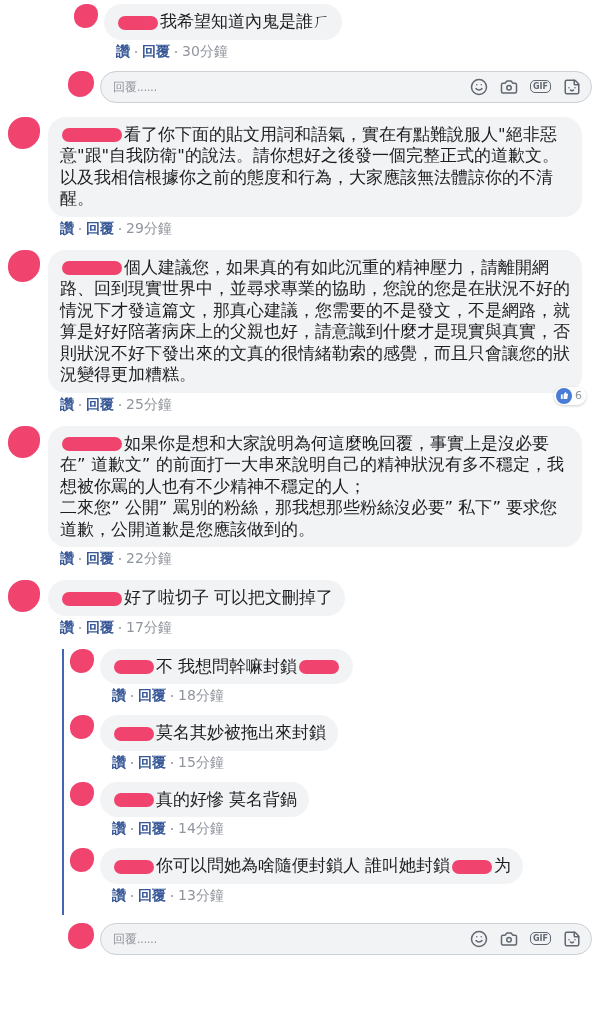 This screenshot has height=1024, width=598. Describe the element at coordinates (309, 518) in the screenshot. I see `comment-text: 二來您” 公開” 罵別的粉絲，那我想那些粉絲沒必要” 私下” 要求您道歉，公開道歉是您應該做到的。` at that location.